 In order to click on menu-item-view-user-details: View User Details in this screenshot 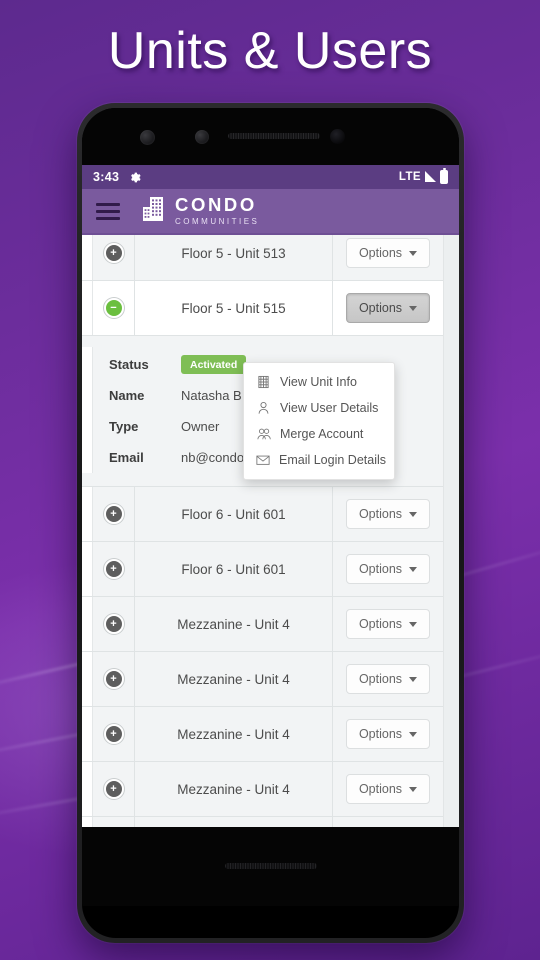, I will do `click(319, 408)`.